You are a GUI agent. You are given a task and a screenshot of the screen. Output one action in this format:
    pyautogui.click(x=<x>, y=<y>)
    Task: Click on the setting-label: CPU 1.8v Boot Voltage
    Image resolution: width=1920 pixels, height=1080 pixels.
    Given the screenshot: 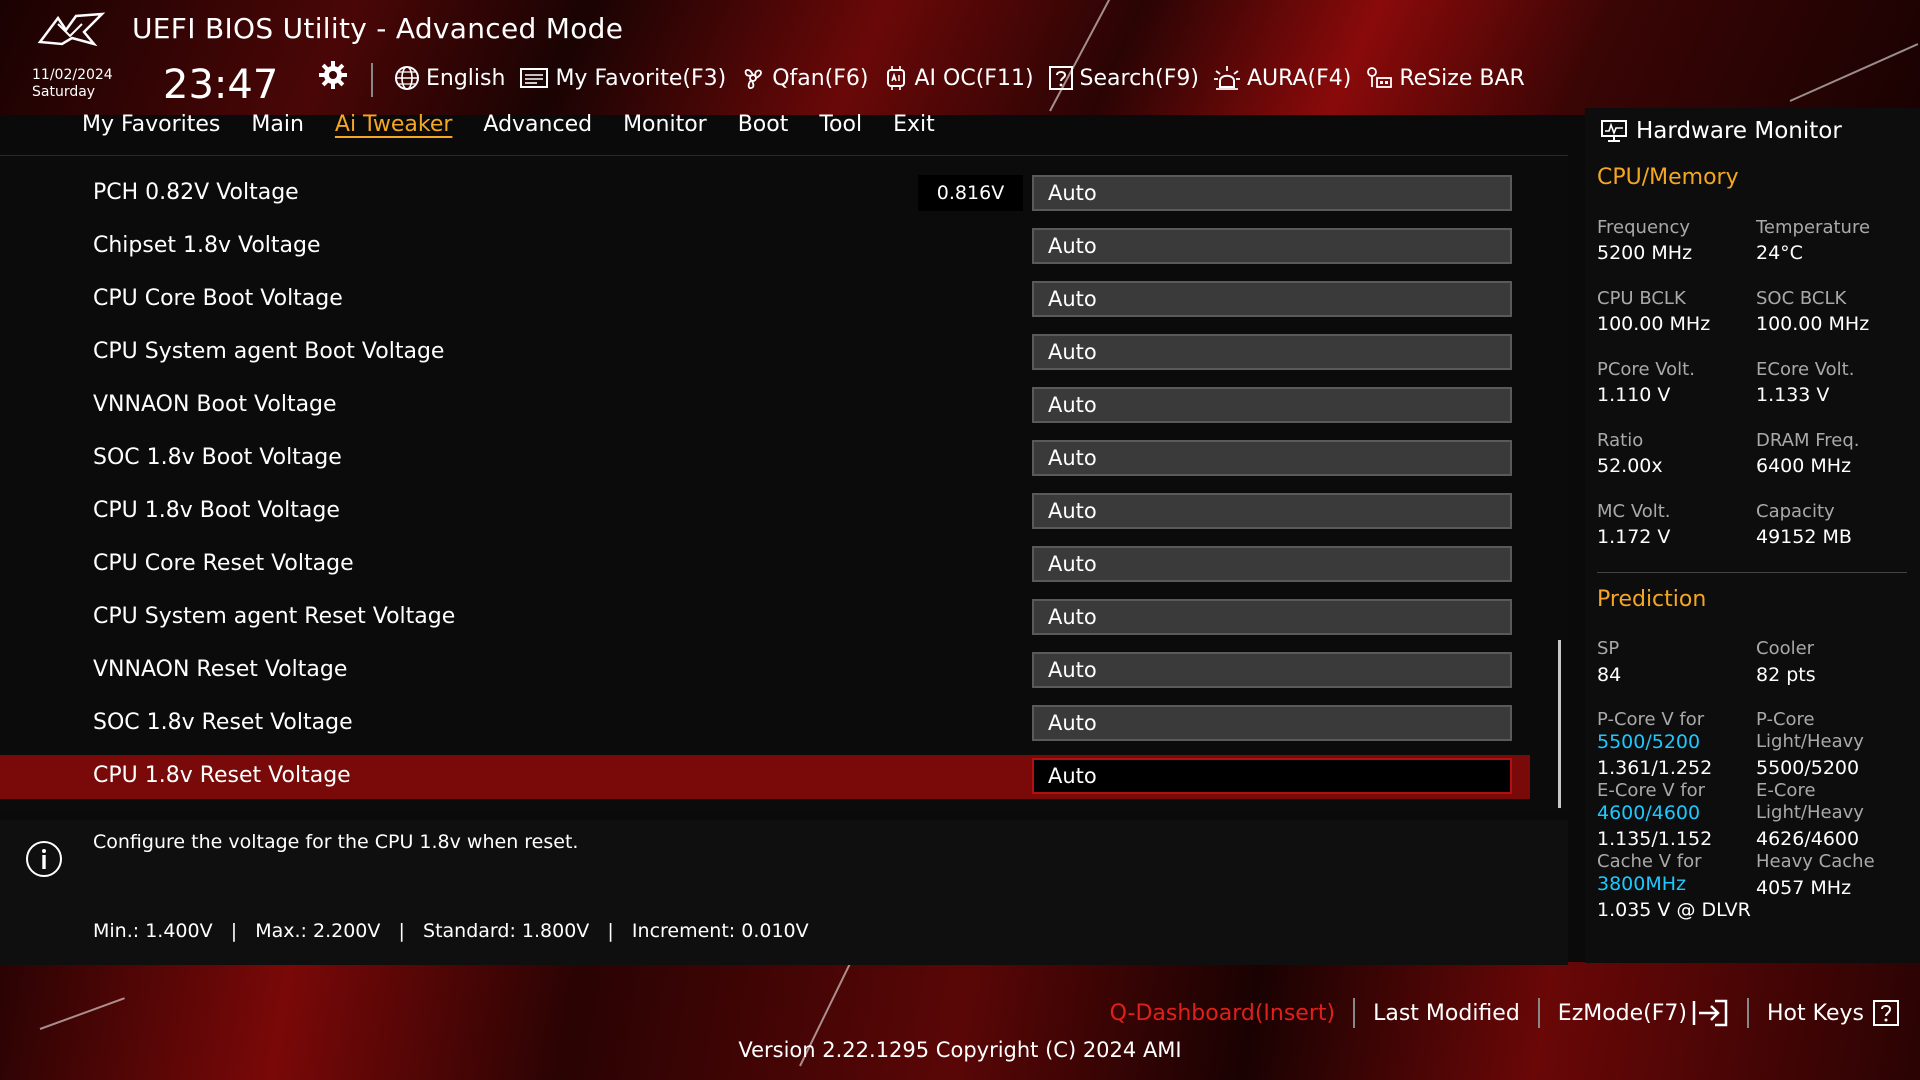 What is the action you would take?
    pyautogui.click(x=216, y=510)
    